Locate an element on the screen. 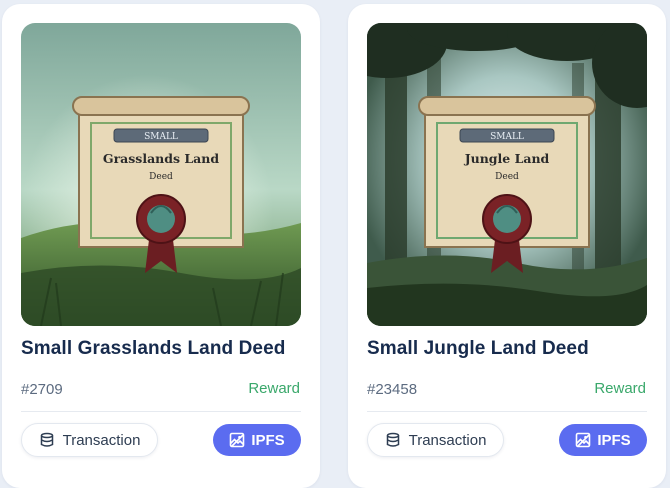 The width and height of the screenshot is (670, 488). token-id: #23458 is located at coordinates (392, 389).